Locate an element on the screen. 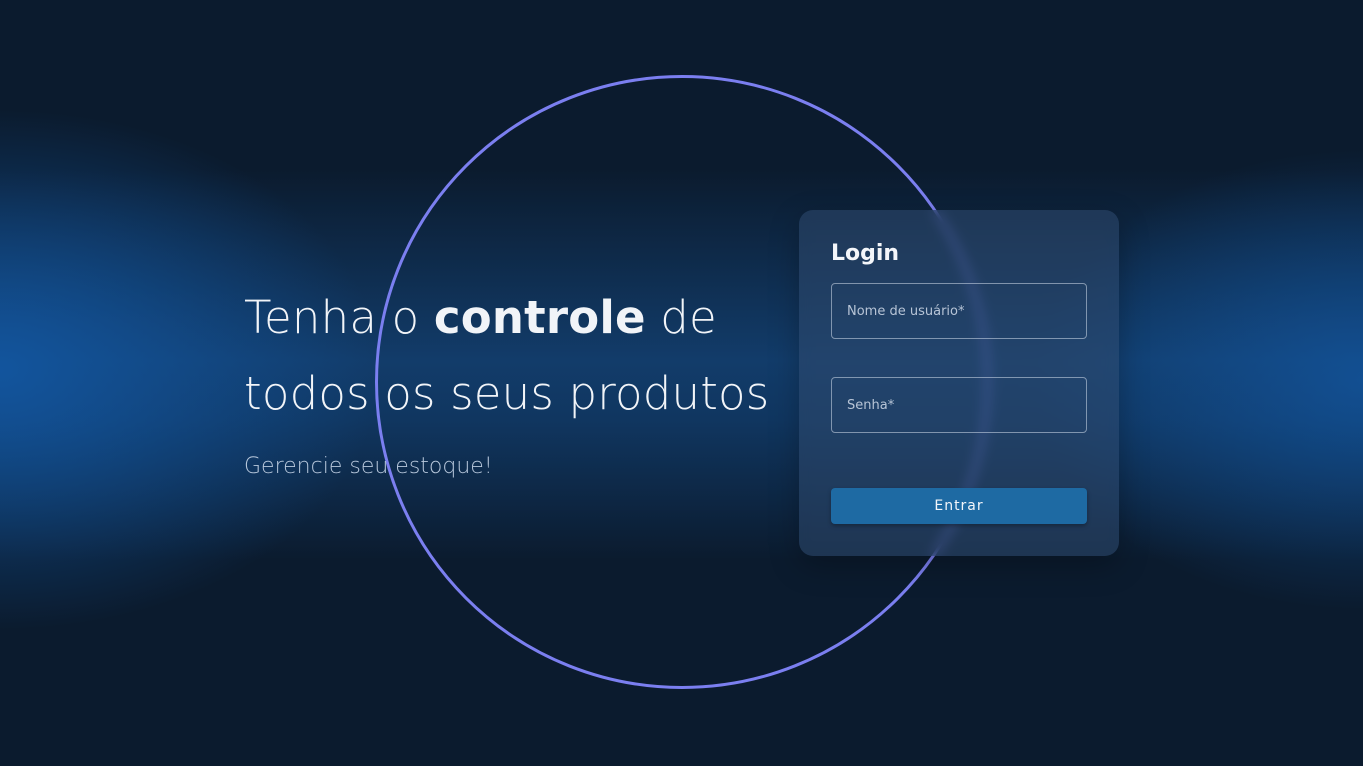 The width and height of the screenshot is (1363, 766). hero-subtitle: Gerencie seu estoque! is located at coordinates (368, 466).